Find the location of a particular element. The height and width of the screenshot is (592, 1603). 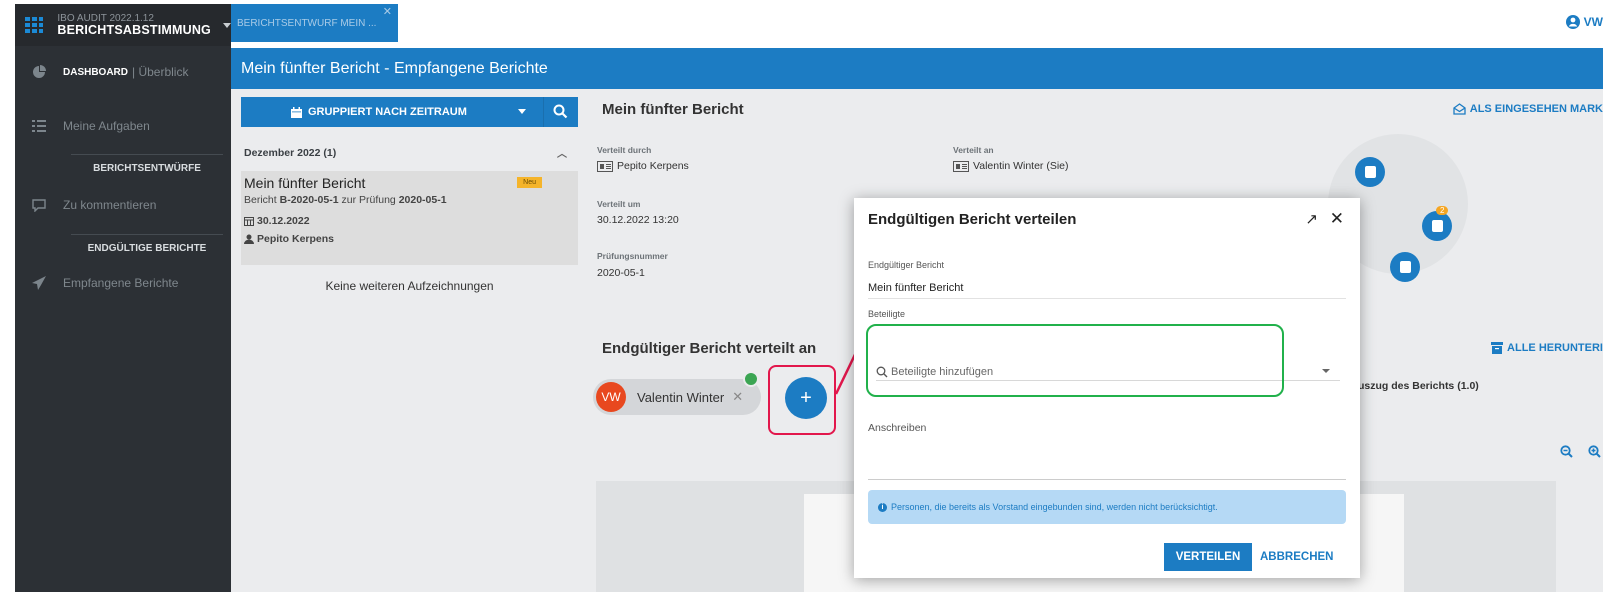

recipients-row: VW Valentin Winter ✕ + is located at coordinates (720, 400).